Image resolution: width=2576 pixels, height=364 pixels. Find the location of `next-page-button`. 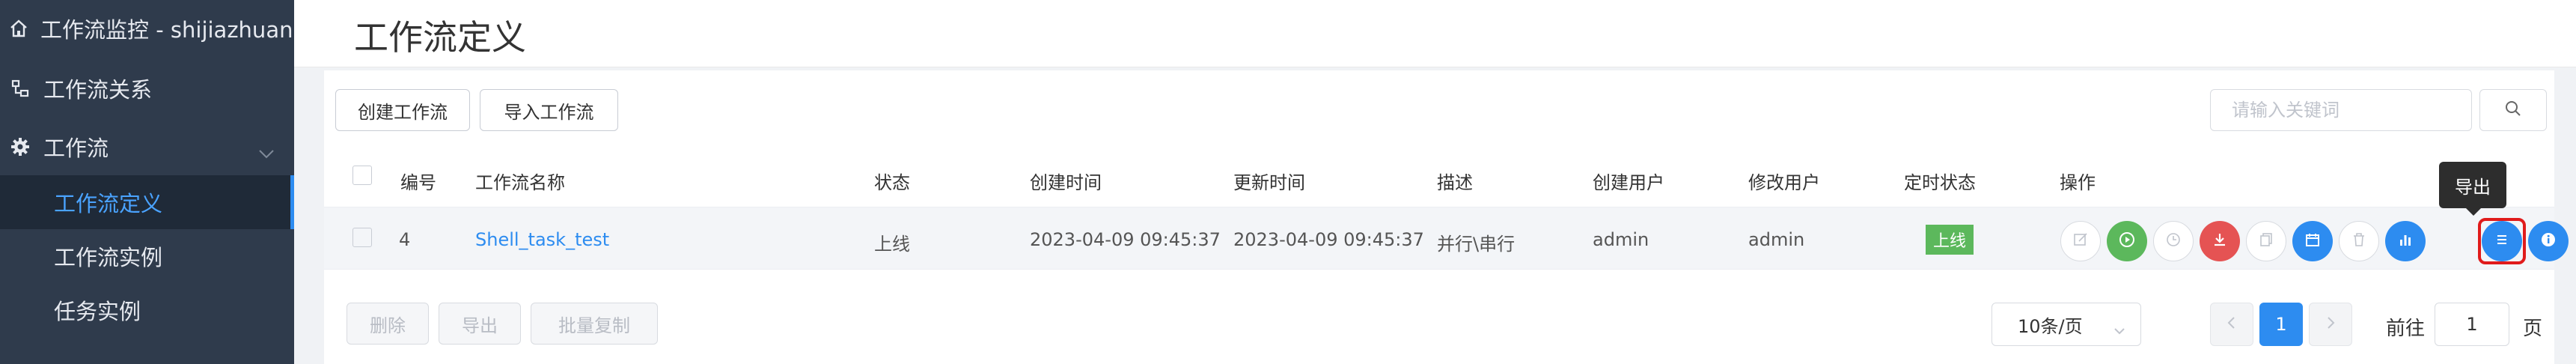

next-page-button is located at coordinates (2330, 324).